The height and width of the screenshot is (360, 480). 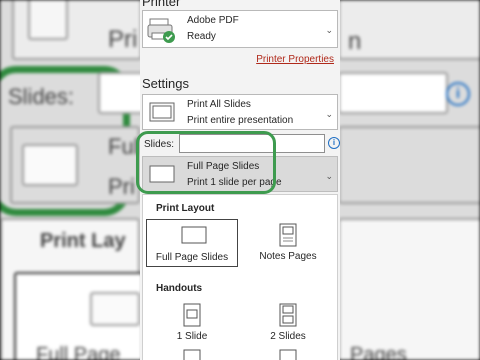 What do you see at coordinates (41, 96) in the screenshot?
I see `bg-slides-label: Slides:` at bounding box center [41, 96].